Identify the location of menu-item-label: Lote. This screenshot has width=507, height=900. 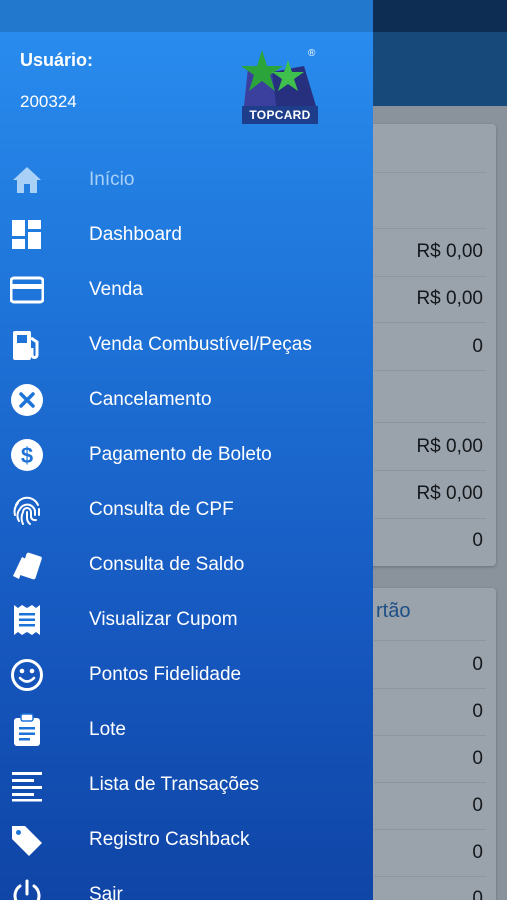
(107, 729).